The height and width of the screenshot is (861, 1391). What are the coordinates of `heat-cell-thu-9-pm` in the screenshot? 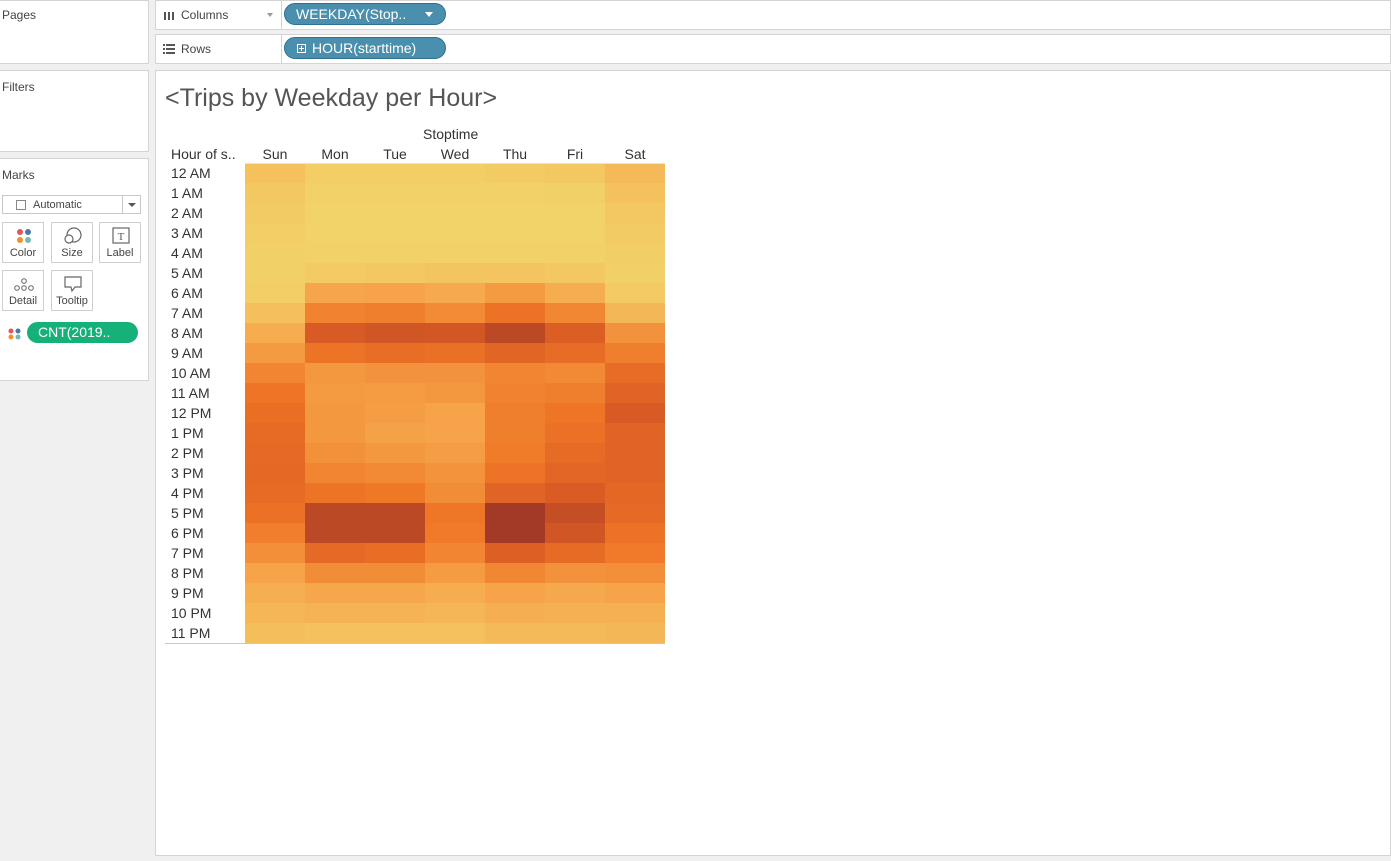 It's located at (515, 593).